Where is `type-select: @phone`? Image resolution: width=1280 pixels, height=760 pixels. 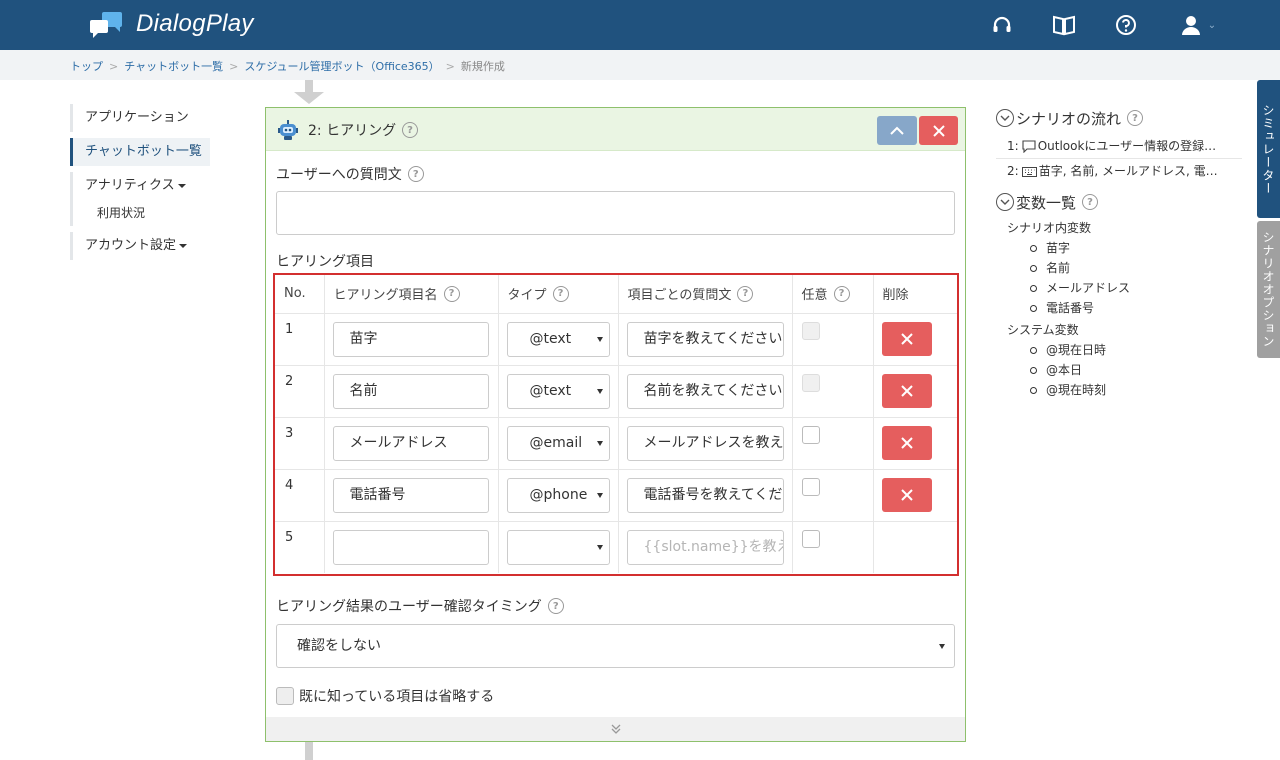 type-select: @phone is located at coordinates (558, 495).